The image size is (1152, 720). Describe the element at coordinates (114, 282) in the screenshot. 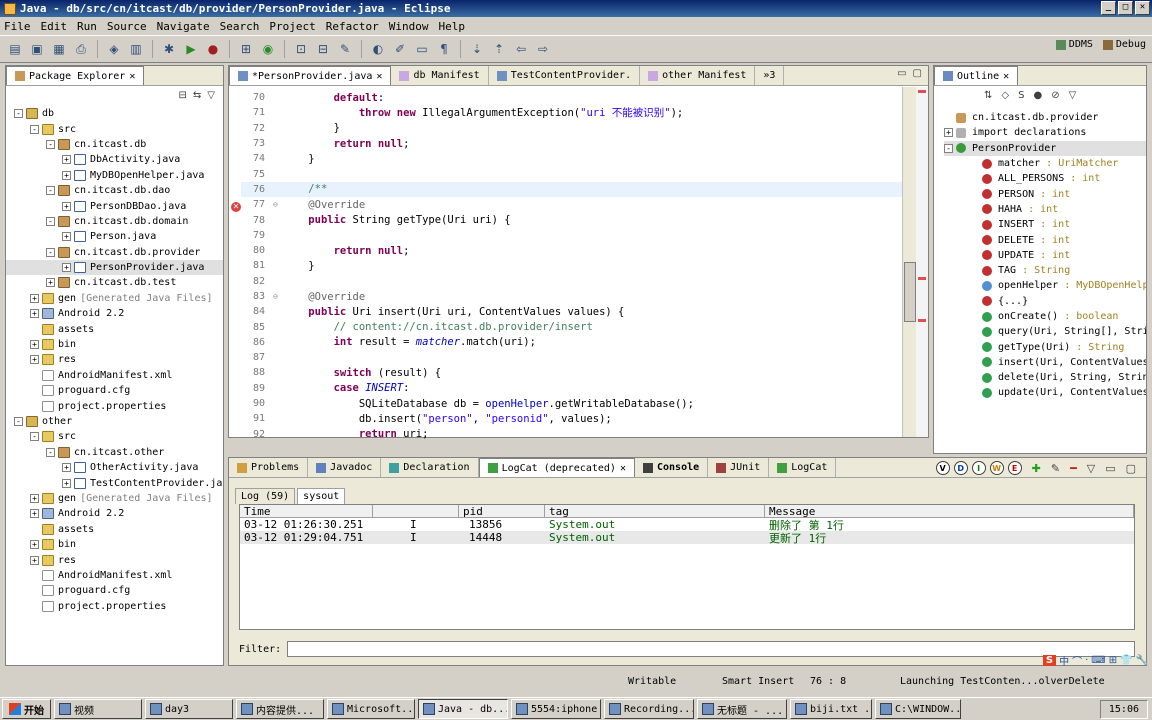

I see `tree-item: + cn.itcast.db.test` at that location.